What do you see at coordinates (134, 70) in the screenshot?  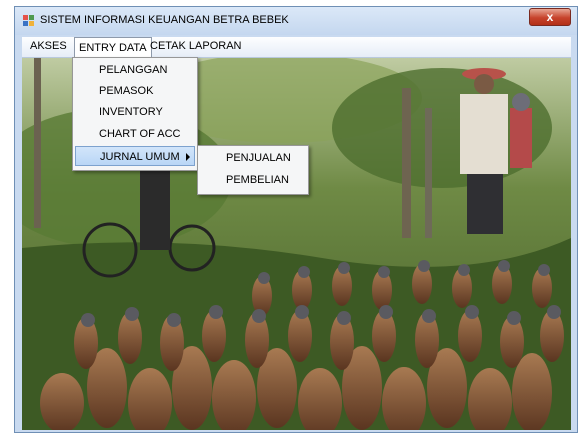 I see `menu-item-pelanggan: PELANGGAN` at bounding box center [134, 70].